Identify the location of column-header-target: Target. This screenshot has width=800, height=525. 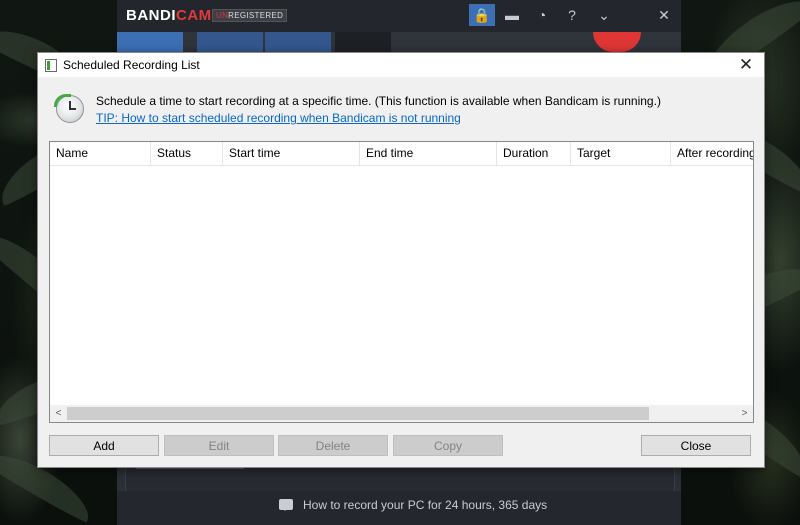
(621, 153).